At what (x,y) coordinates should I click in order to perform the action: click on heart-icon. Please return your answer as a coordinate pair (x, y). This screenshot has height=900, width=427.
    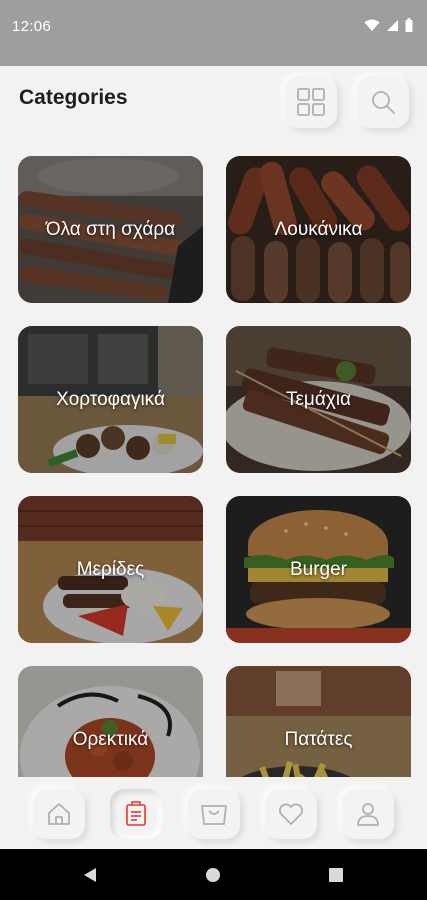
    Looking at the image, I should click on (291, 814).